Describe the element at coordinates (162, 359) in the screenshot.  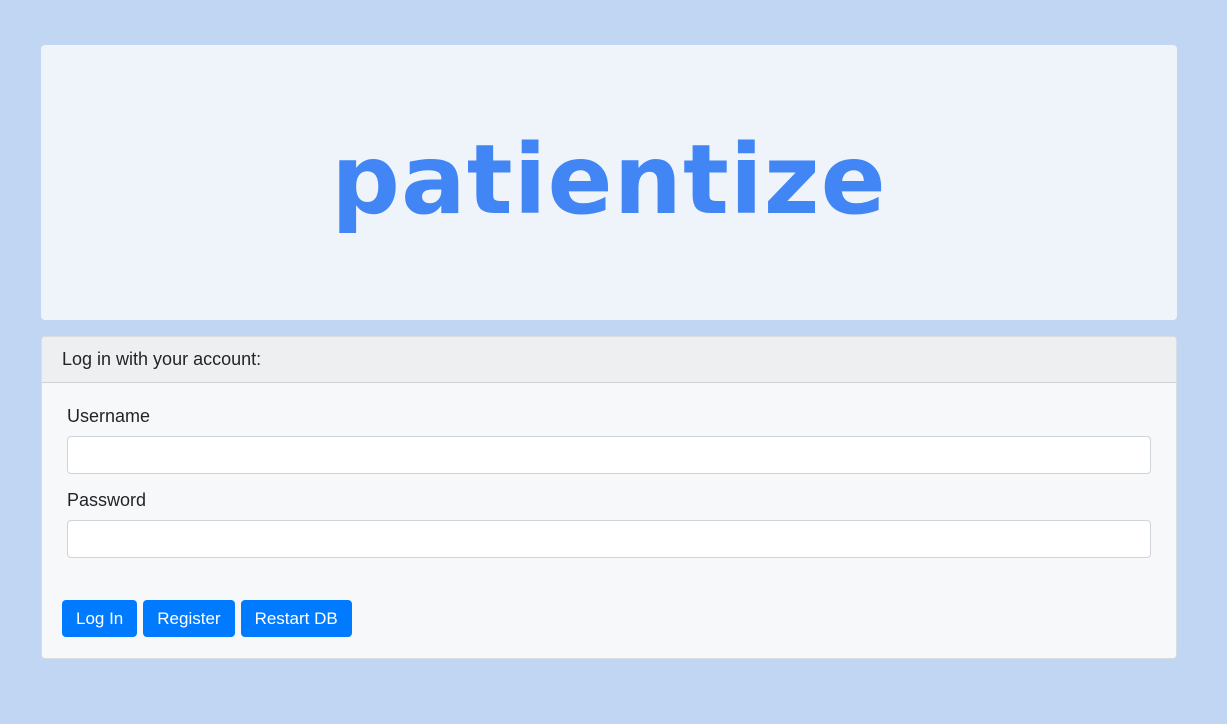
I see `login-header-text: Log in with your account:` at that location.